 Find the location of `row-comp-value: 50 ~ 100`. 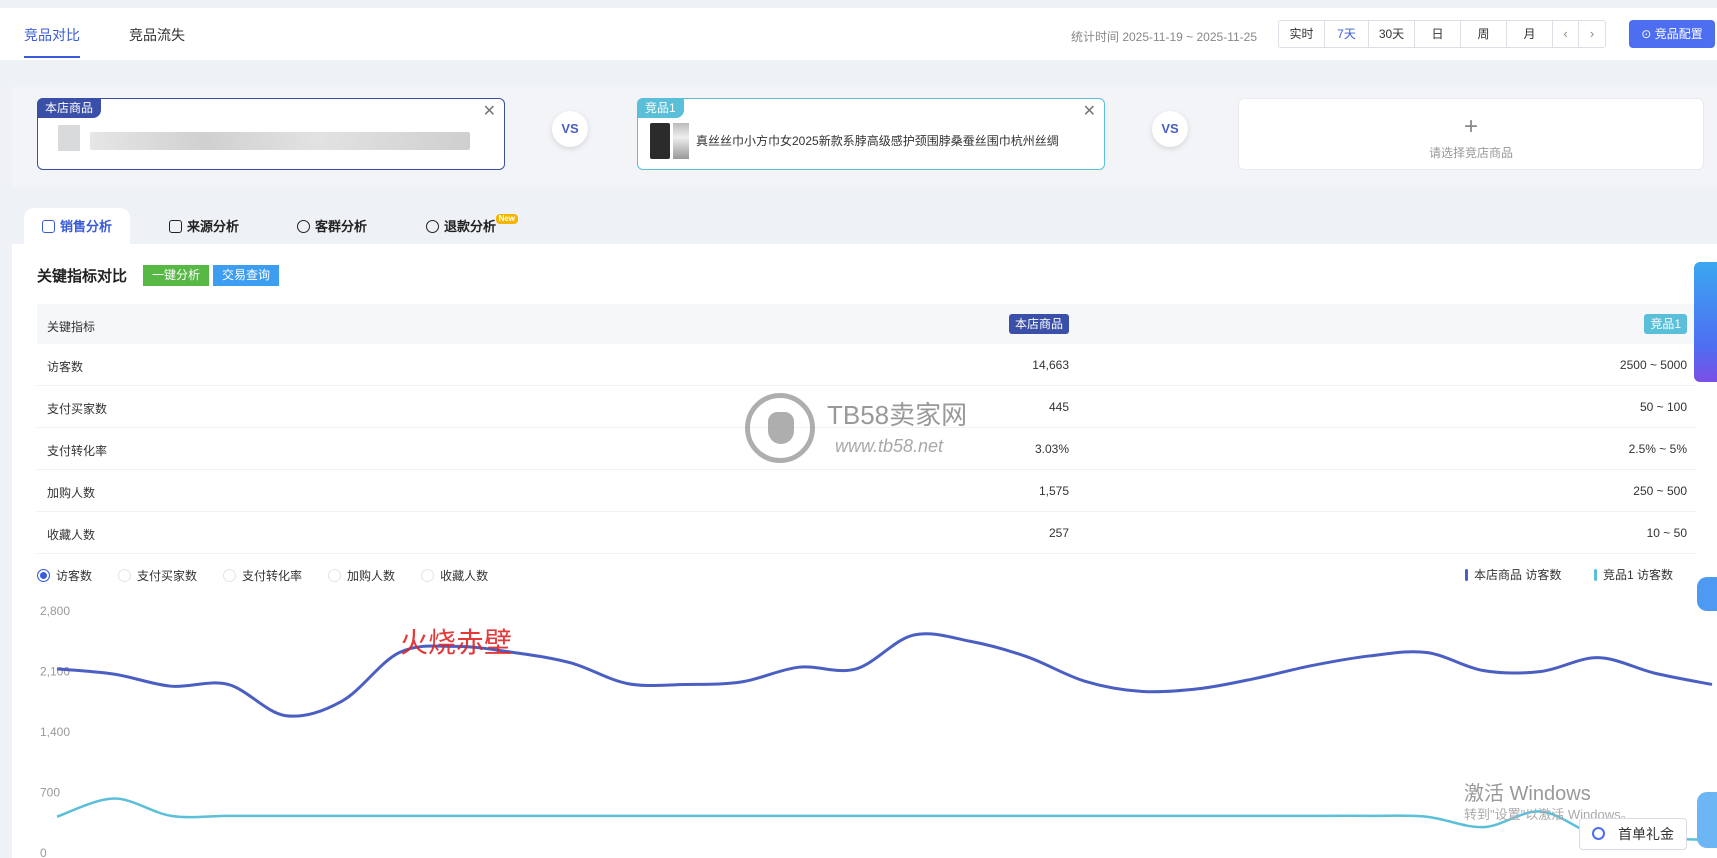

row-comp-value: 50 ~ 100 is located at coordinates (1663, 407).